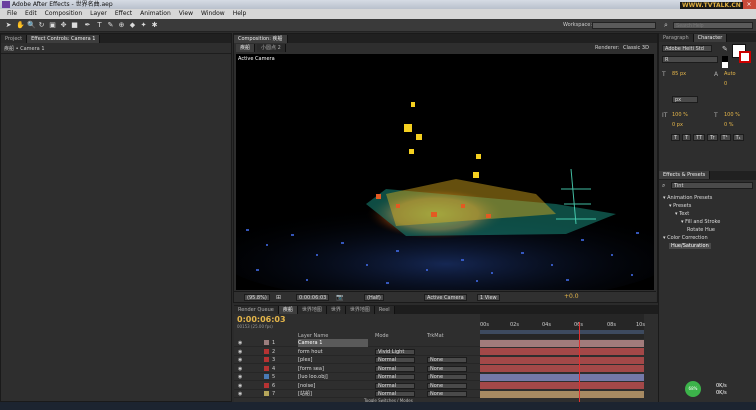  What do you see at coordinates (246, 48) in the screenshot?
I see `subtab-main-comp: 疾船` at bounding box center [246, 48].